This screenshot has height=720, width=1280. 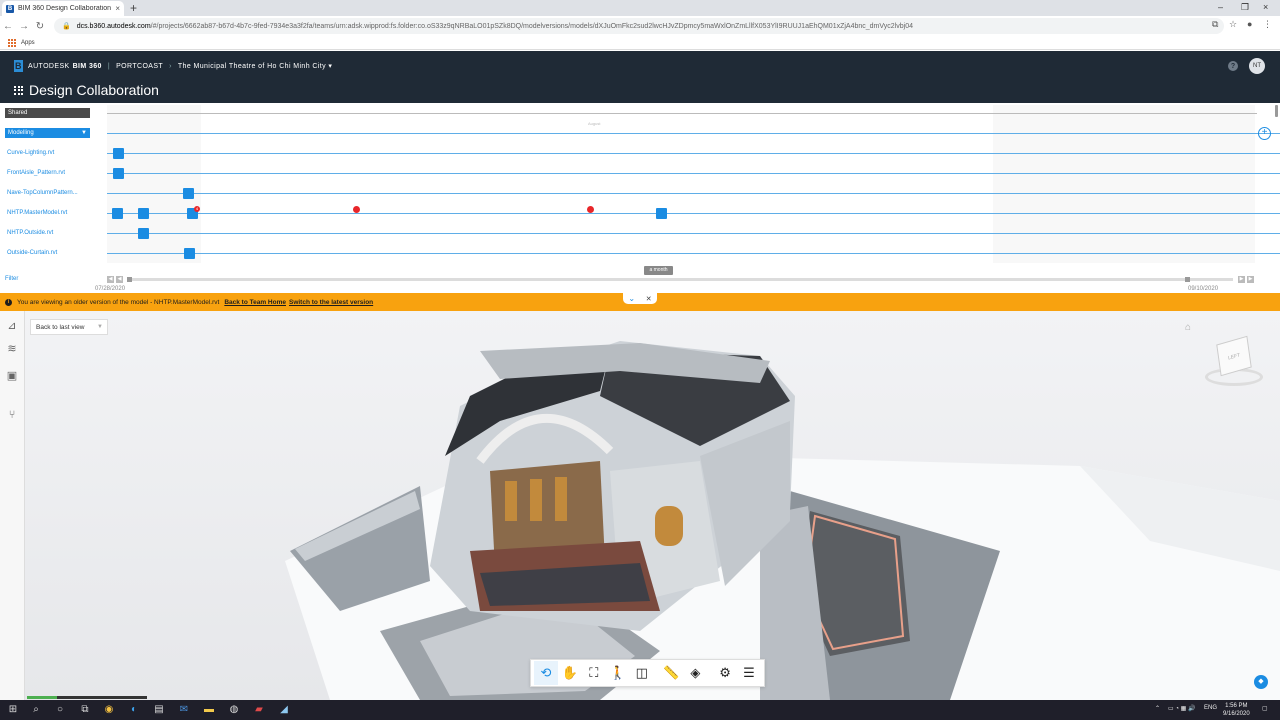 I want to click on range-end-handle, so click(x=1187, y=279).